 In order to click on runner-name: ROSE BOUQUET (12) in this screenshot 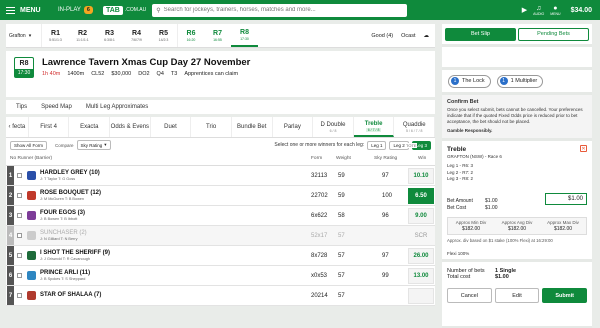, I will do `click(70, 193)`.